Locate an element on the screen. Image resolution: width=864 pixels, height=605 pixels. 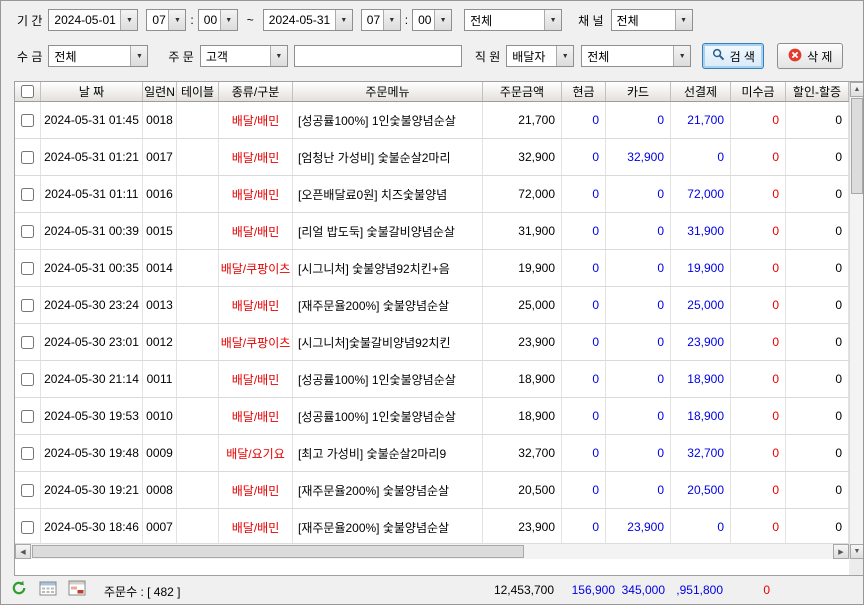
scroll-up-icon: ▲ is located at coordinates (856, 89).